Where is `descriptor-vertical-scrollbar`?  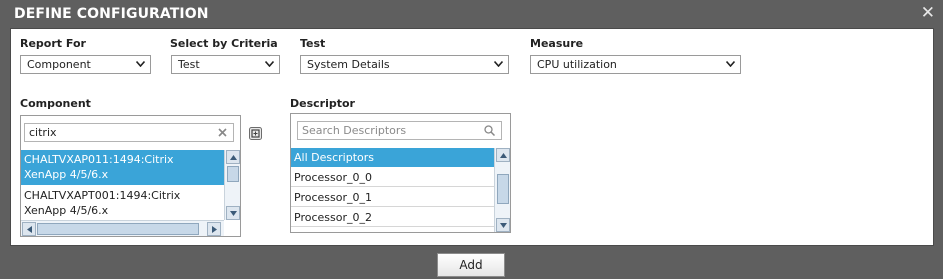 descriptor-vertical-scrollbar is located at coordinates (502, 190).